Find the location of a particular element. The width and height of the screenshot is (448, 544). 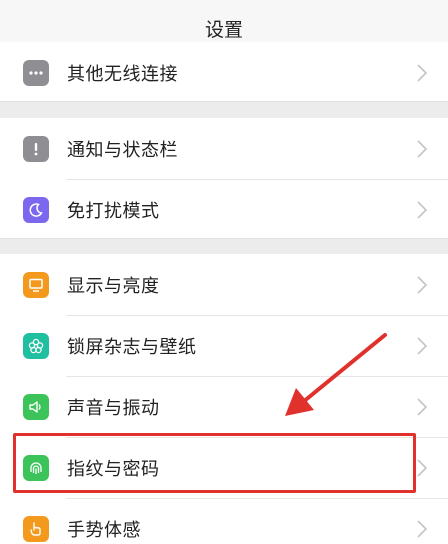

settings-item-label: 显示与亮度 is located at coordinates (113, 286).